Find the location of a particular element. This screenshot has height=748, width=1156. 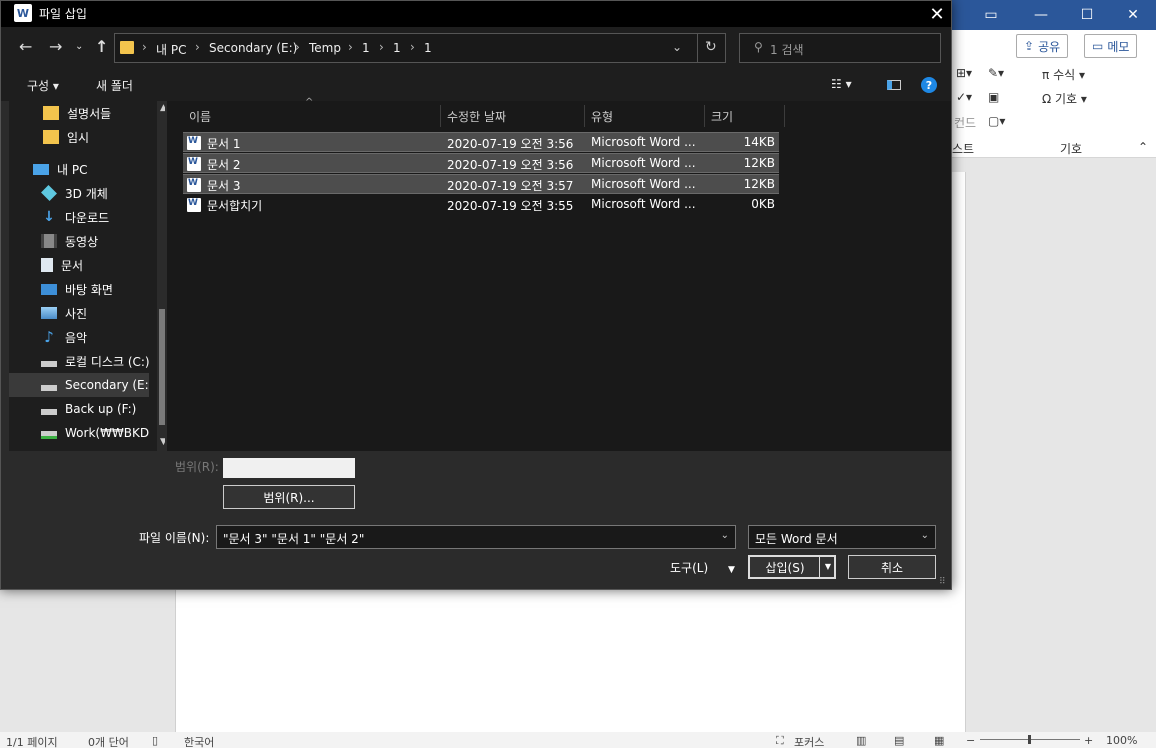

minimize-button: — is located at coordinates (1041, 15).